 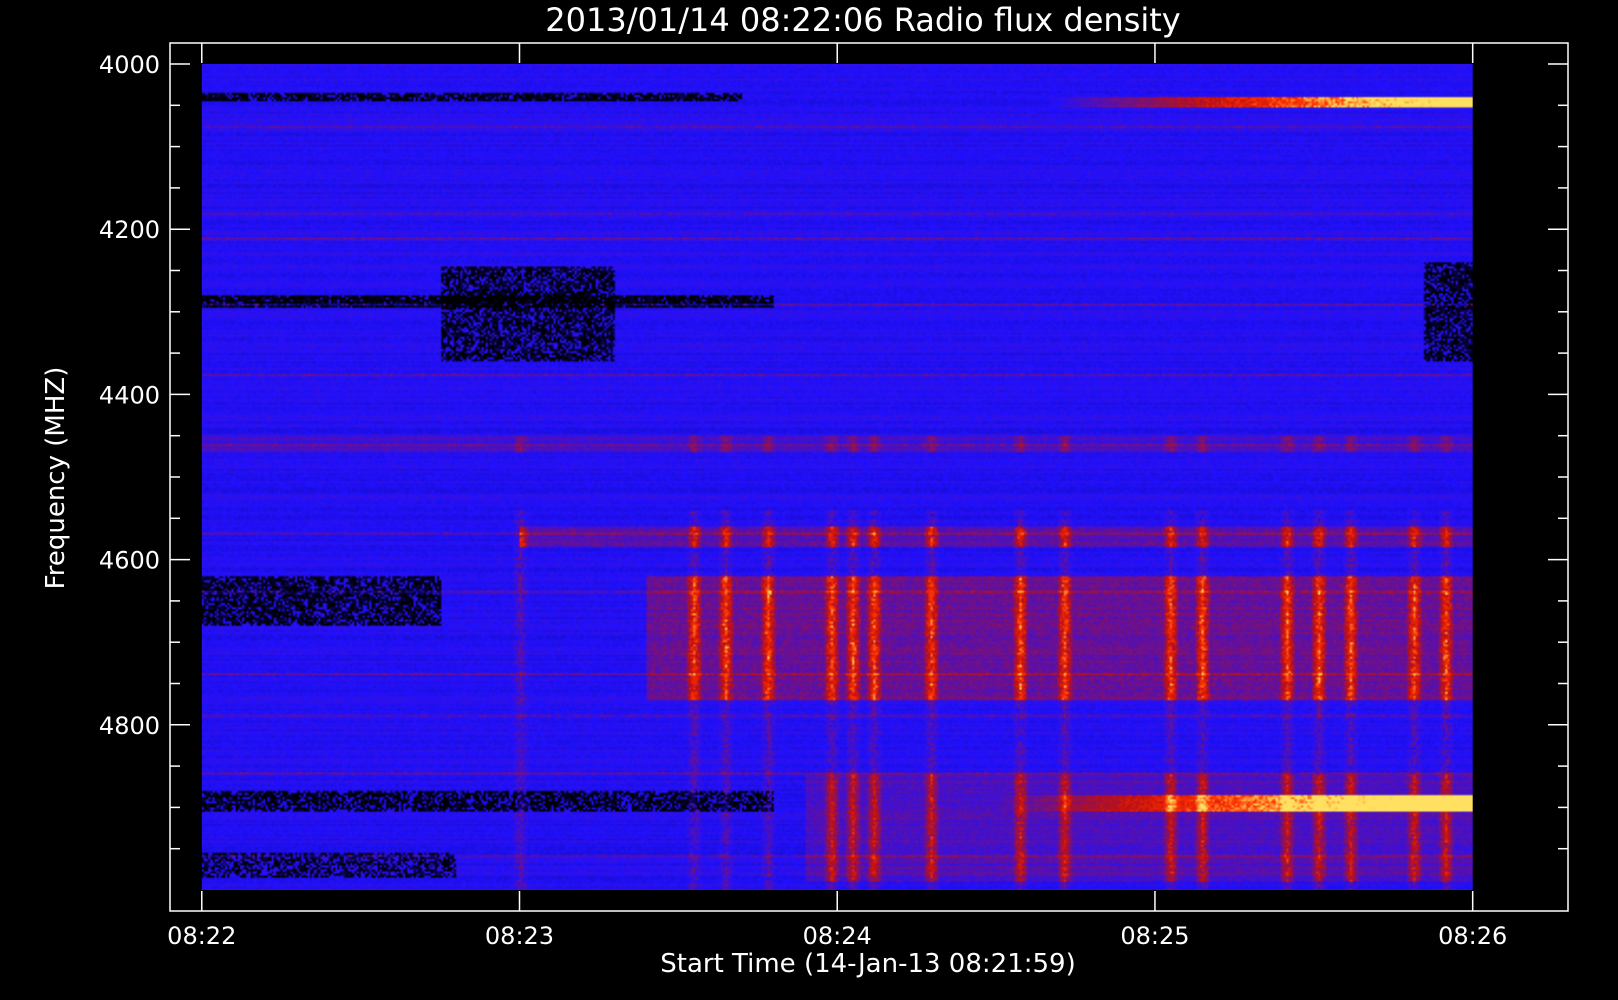 What do you see at coordinates (837, 936) in the screenshot?
I see `x-tick-label: 08:24` at bounding box center [837, 936].